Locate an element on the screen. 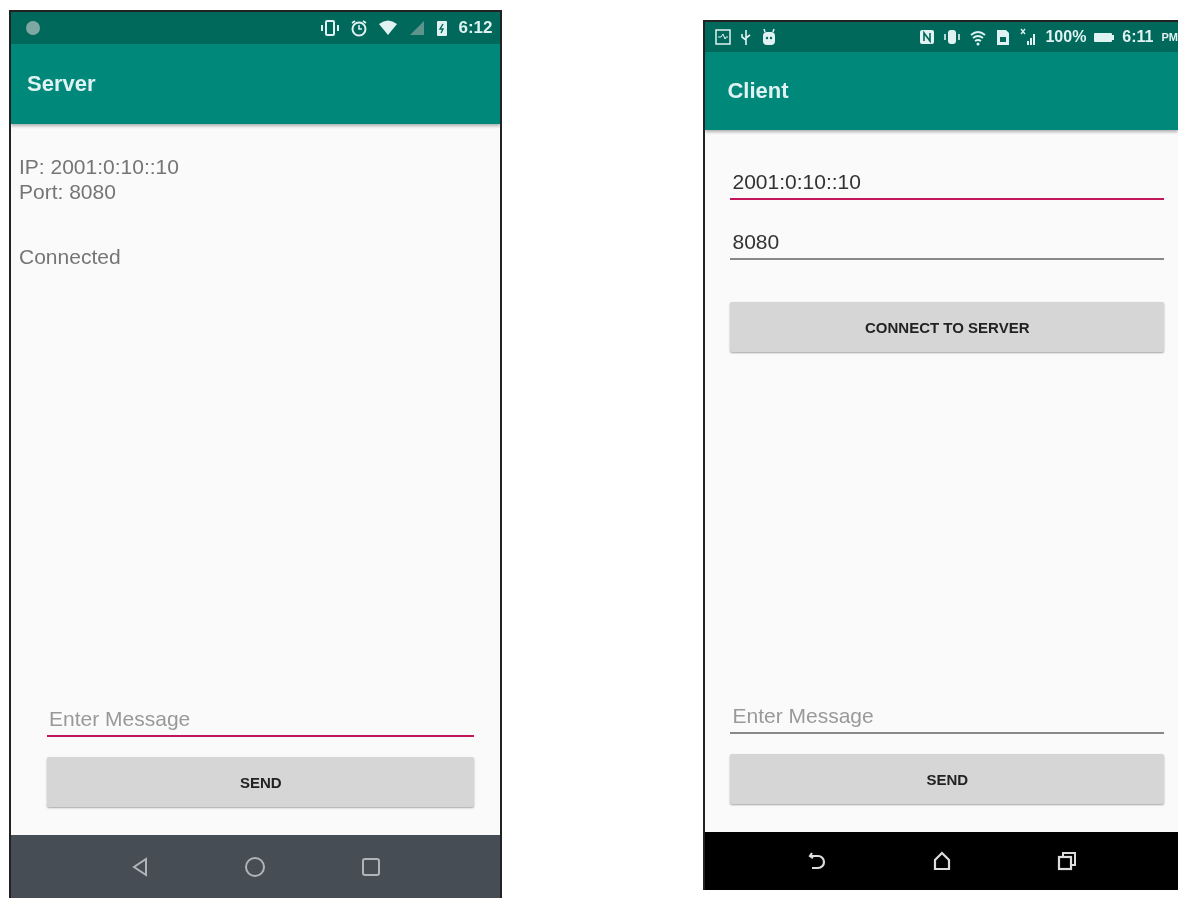  no-signal-icon is located at coordinates (417, 28).